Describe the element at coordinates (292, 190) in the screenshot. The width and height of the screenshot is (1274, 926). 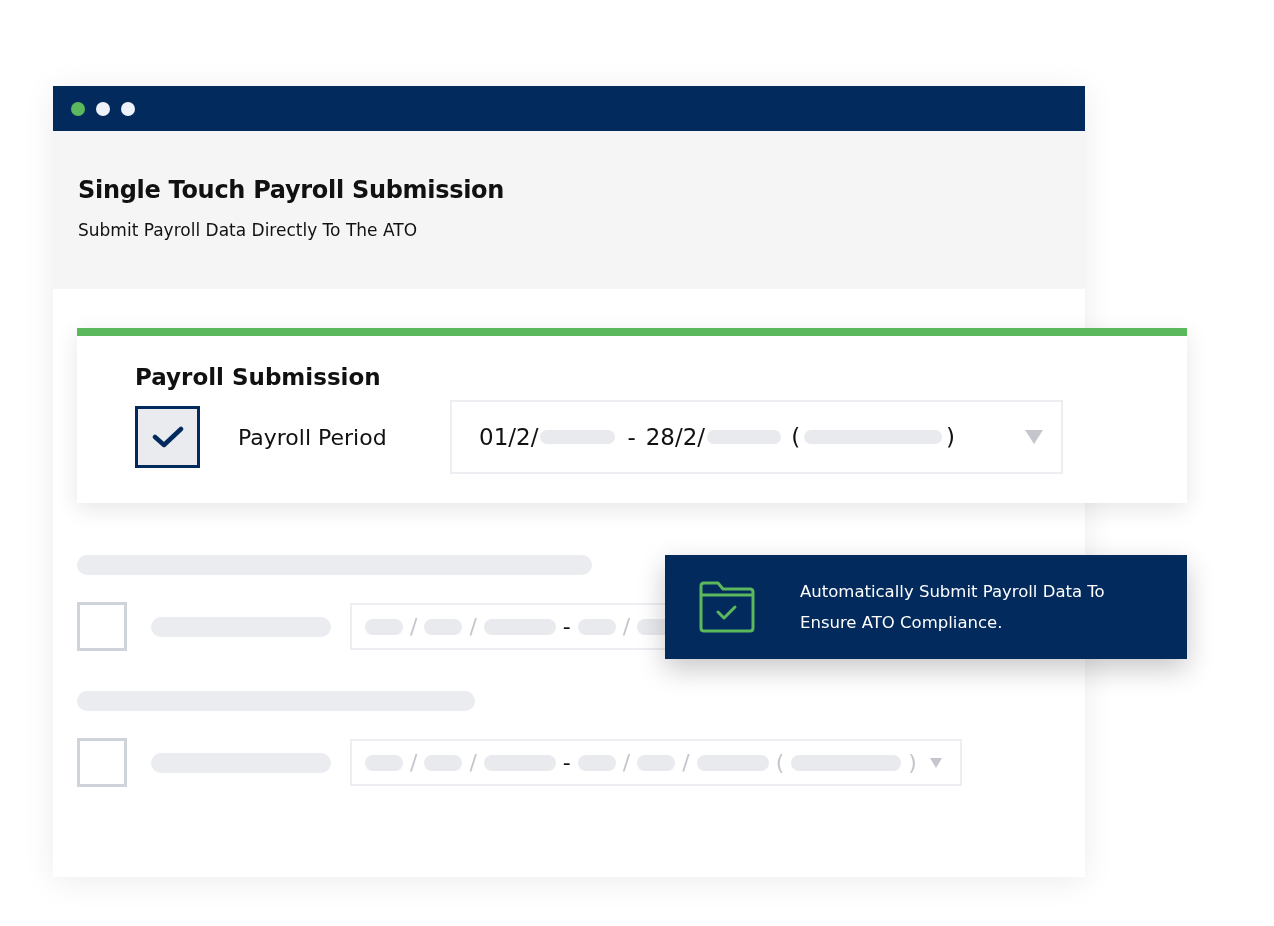
I see `page-title: Single Touch Payroll Submission` at that location.